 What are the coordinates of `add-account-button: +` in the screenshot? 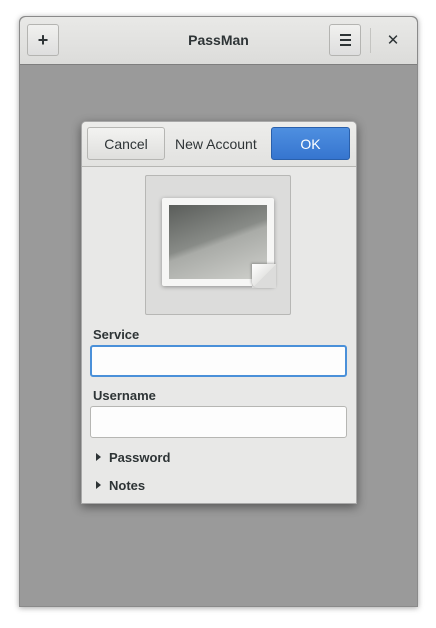 It's located at (43, 40).